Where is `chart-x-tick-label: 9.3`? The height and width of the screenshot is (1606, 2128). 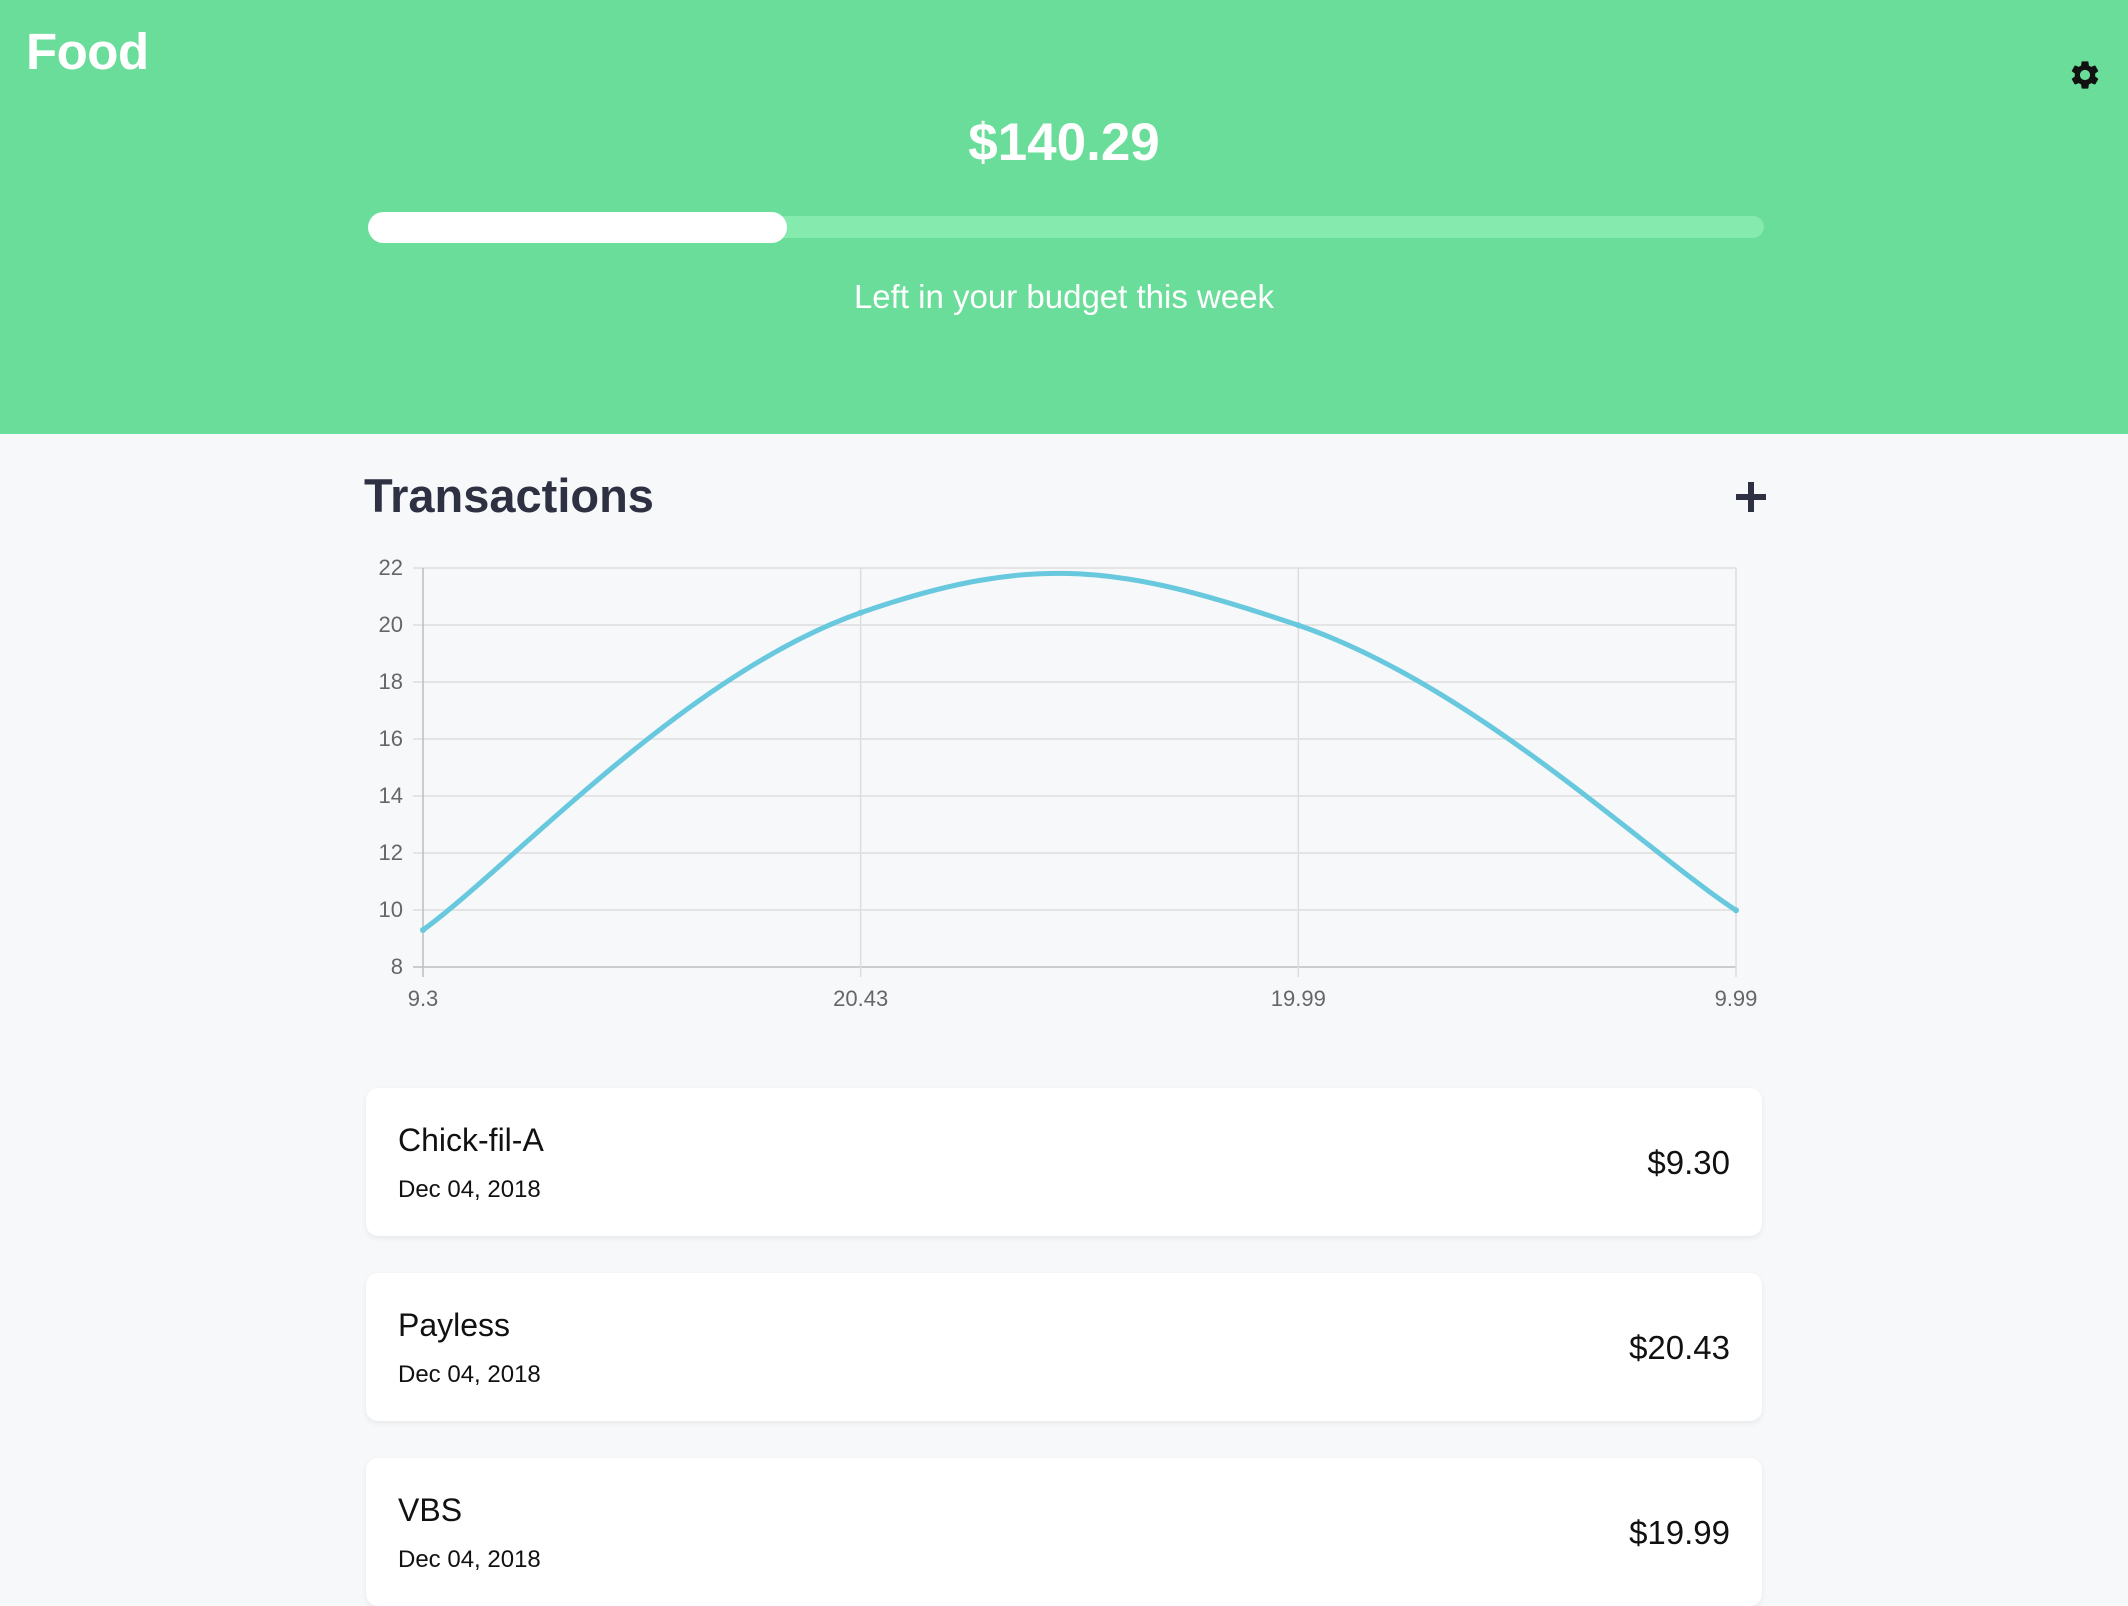 chart-x-tick-label: 9.3 is located at coordinates (423, 998).